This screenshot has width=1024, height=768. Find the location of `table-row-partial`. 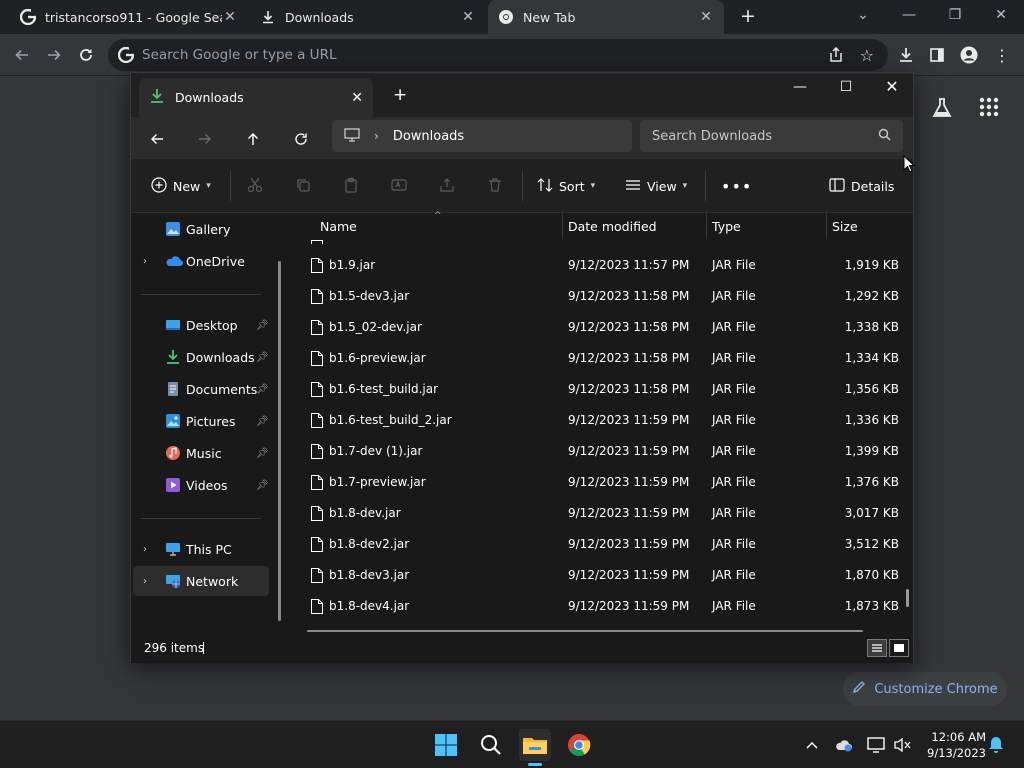

table-row-partial is located at coordinates (595, 240).